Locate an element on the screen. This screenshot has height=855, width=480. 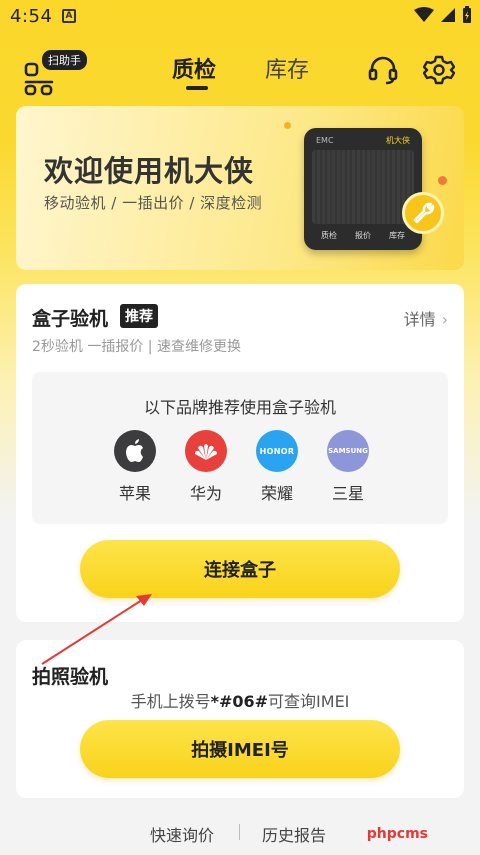
gear-icon is located at coordinates (439, 70).